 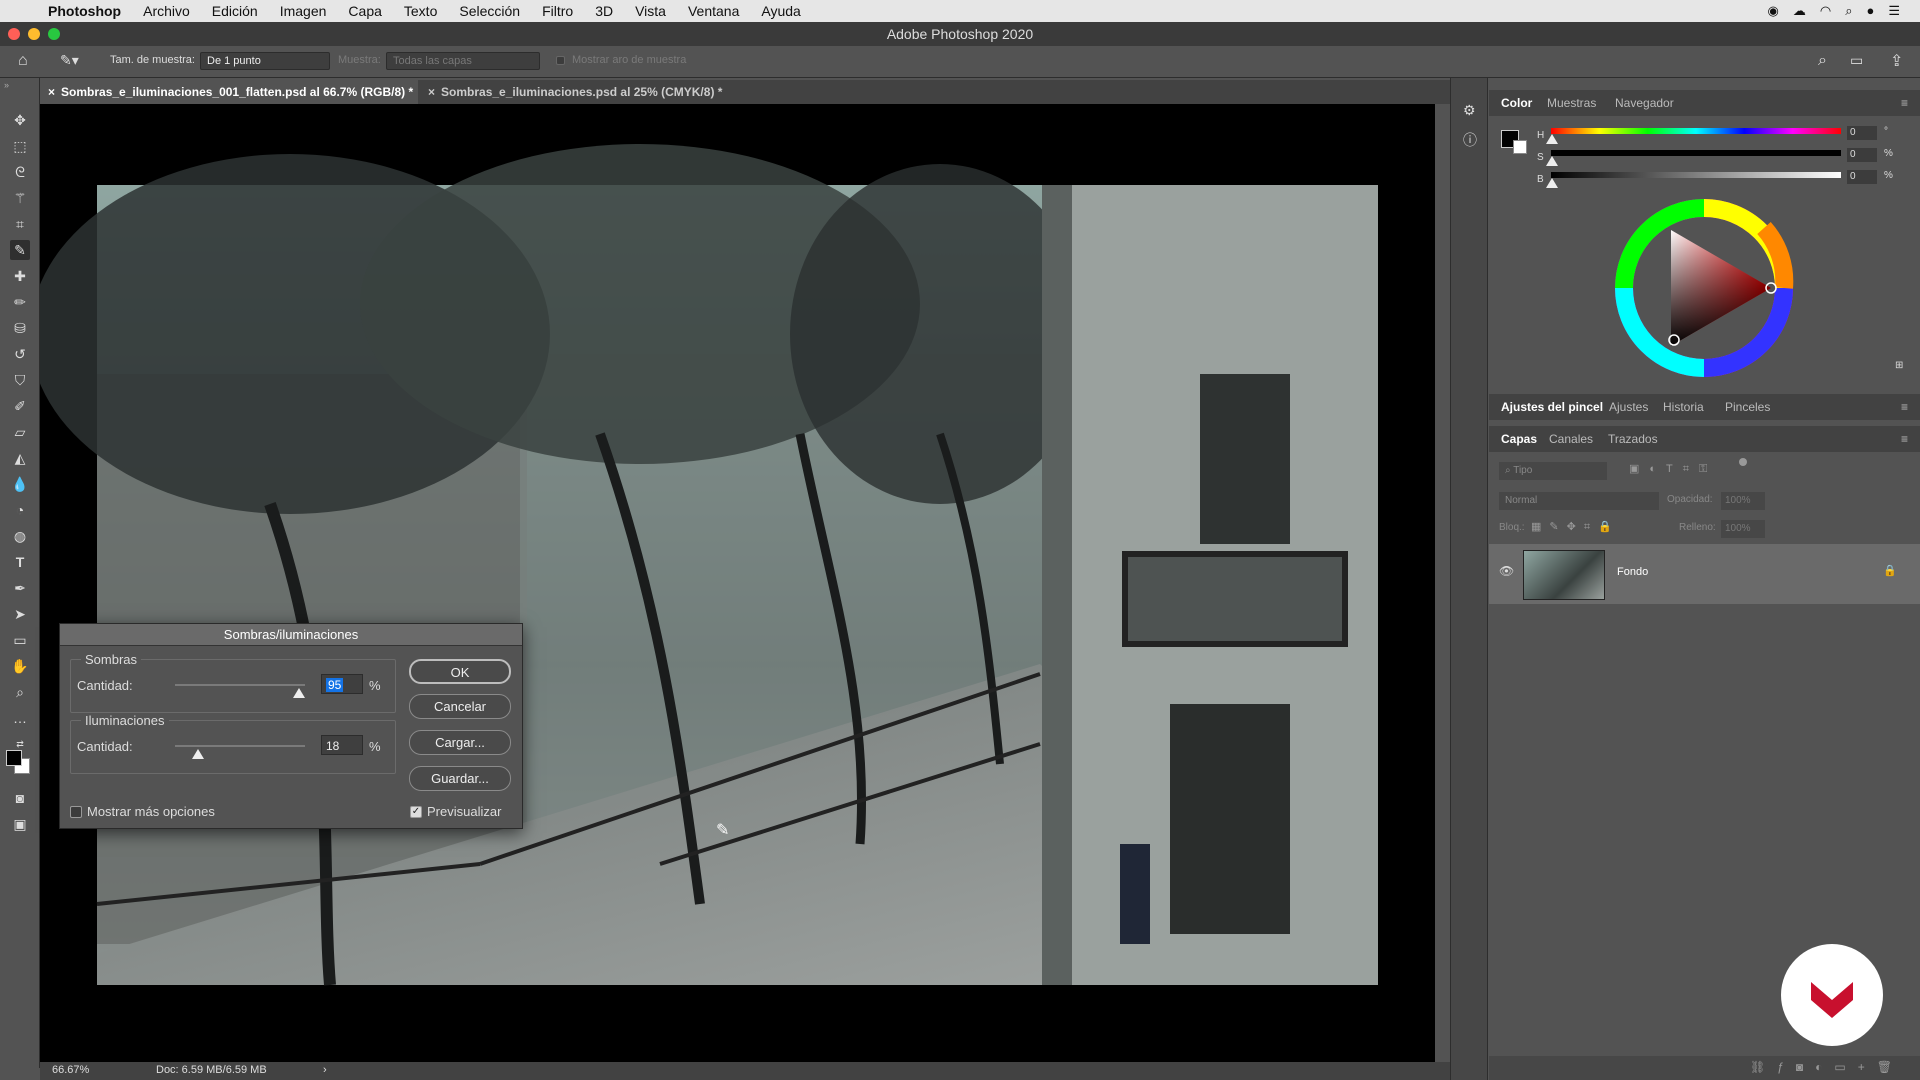 What do you see at coordinates (420, 11) in the screenshot?
I see `menu-texto: Texto` at bounding box center [420, 11].